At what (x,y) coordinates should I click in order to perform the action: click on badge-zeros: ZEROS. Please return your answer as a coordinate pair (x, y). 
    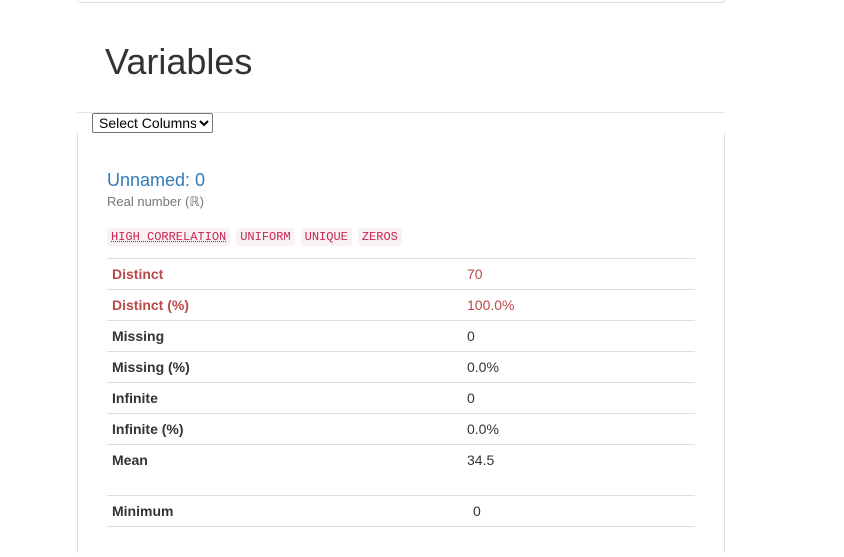
    Looking at the image, I should click on (380, 237).